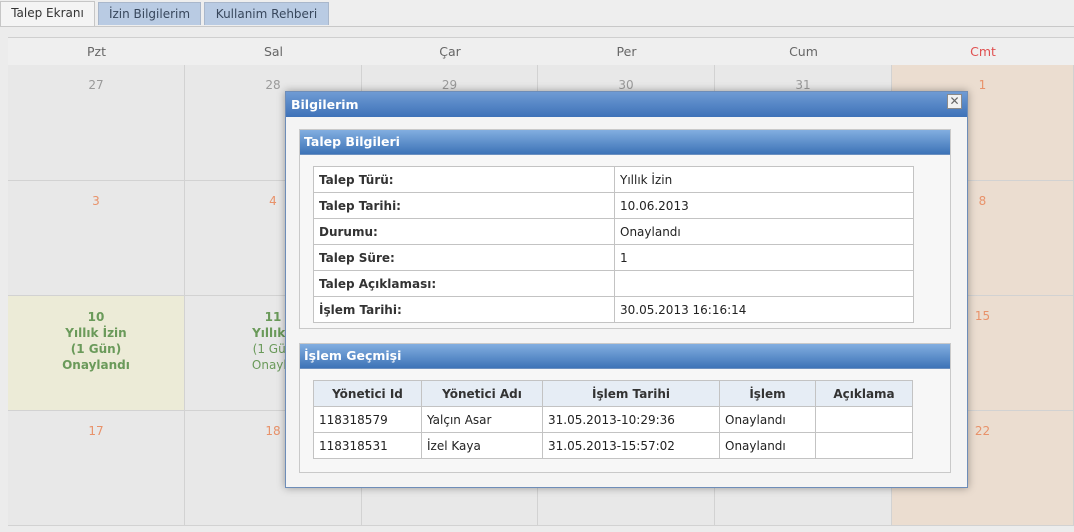 The width and height of the screenshot is (1074, 532). Describe the element at coordinates (764, 257) in the screenshot. I see `field-value: 1` at that location.